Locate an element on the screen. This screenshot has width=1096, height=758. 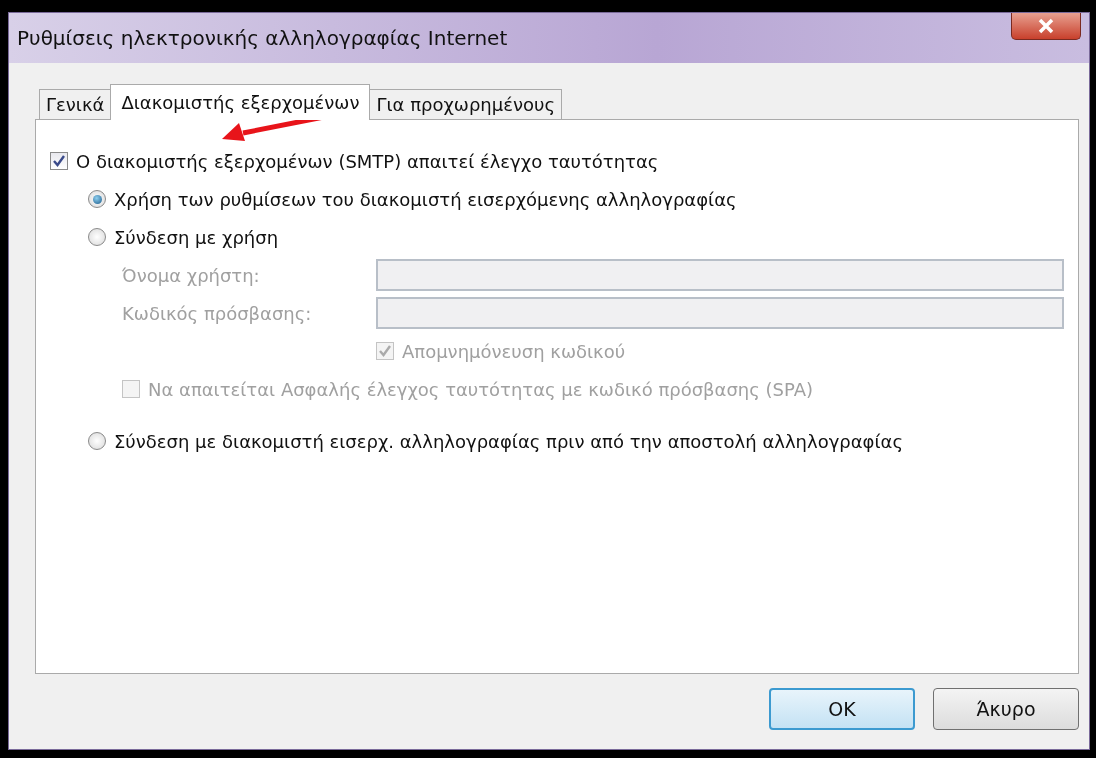
tab: Διακομιστής εξερχομένων is located at coordinates (240, 102).